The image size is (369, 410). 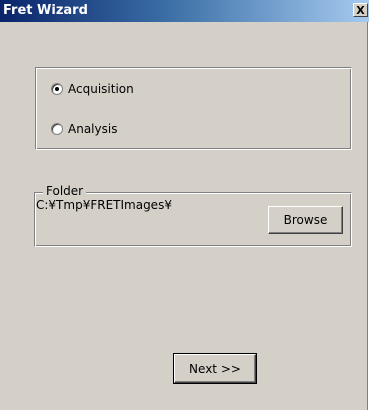 I want to click on radio-unchecked-icon, so click(x=57, y=129).